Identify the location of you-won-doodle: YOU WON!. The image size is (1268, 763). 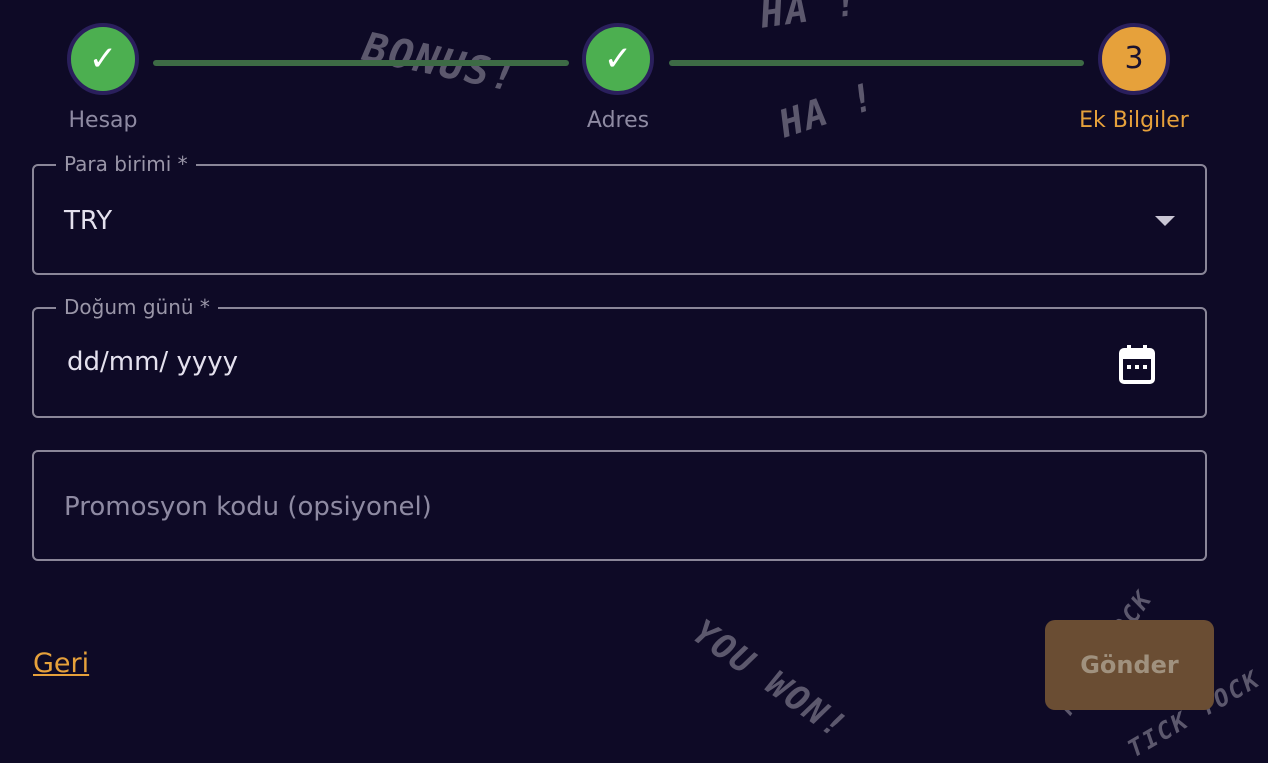
(769, 680).